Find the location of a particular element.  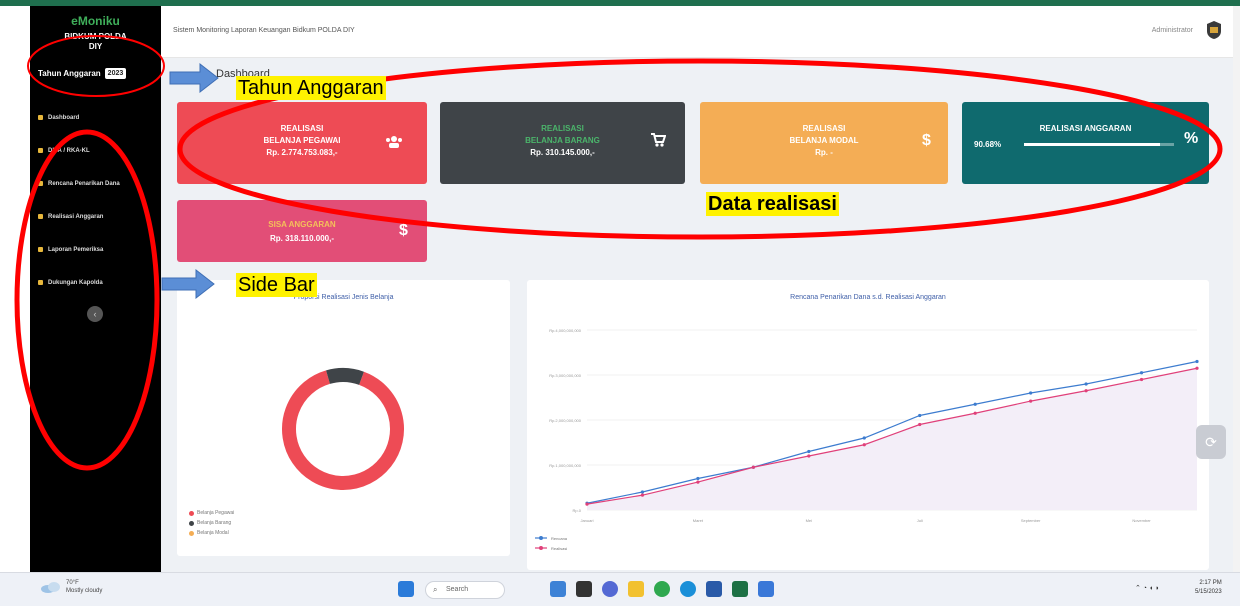

system-tray: ⌃ ◔ ◖ ◗ is located at coordinates (1147, 588).